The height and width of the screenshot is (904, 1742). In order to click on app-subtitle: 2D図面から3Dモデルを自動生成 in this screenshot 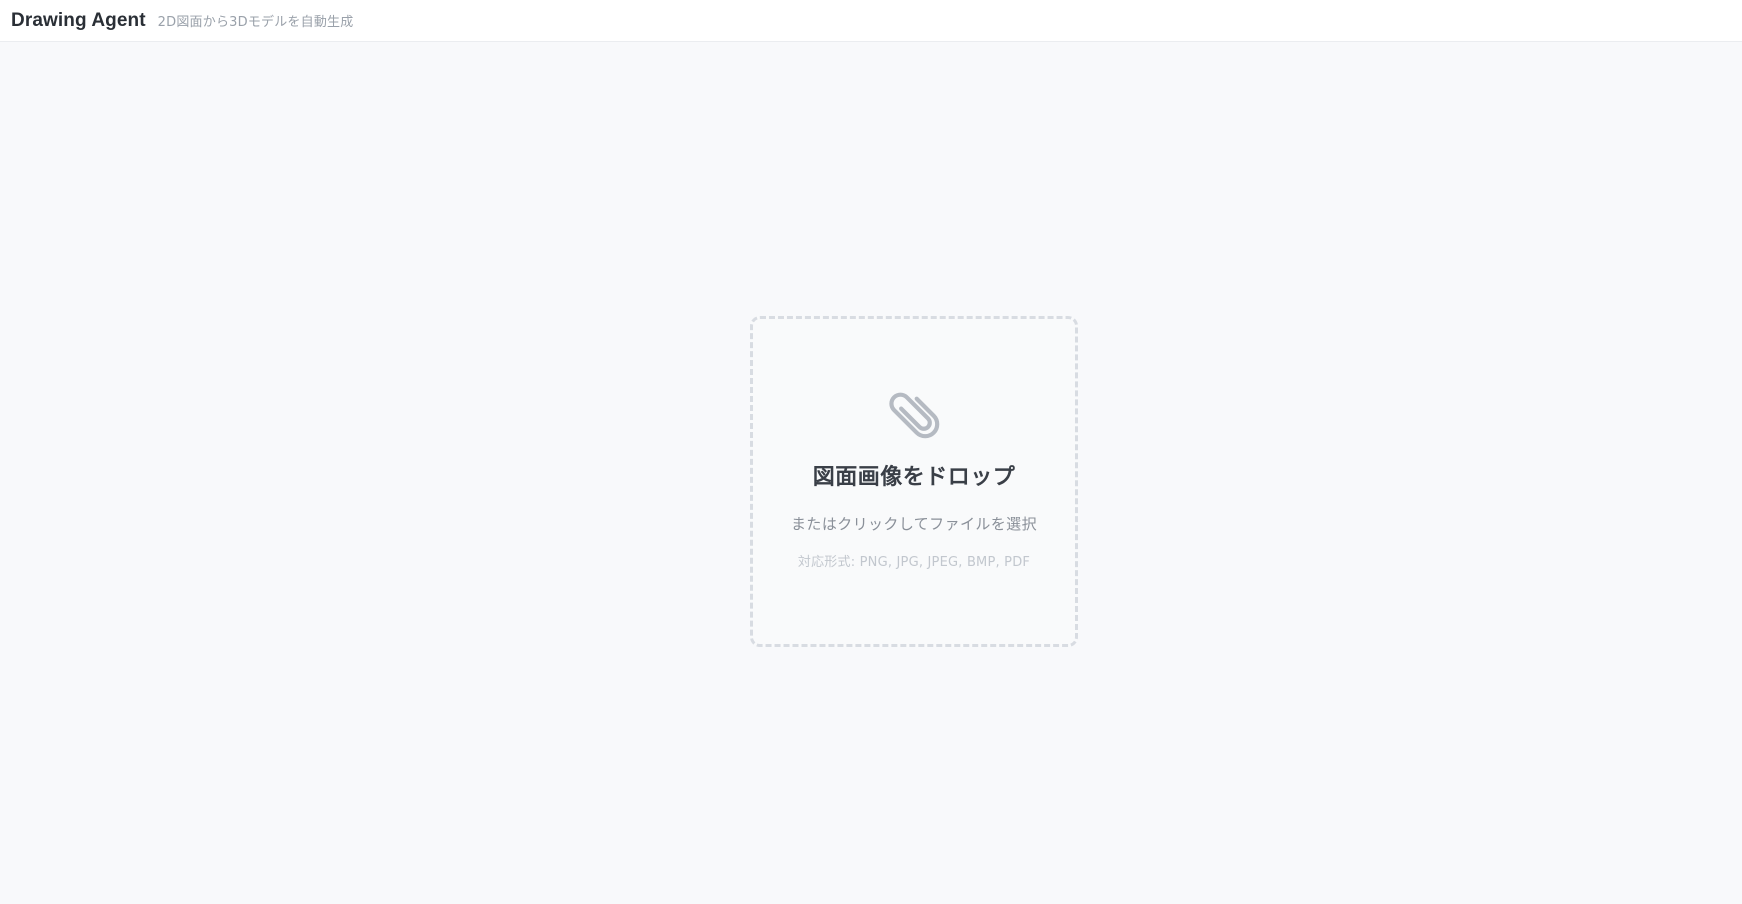, I will do `click(255, 22)`.